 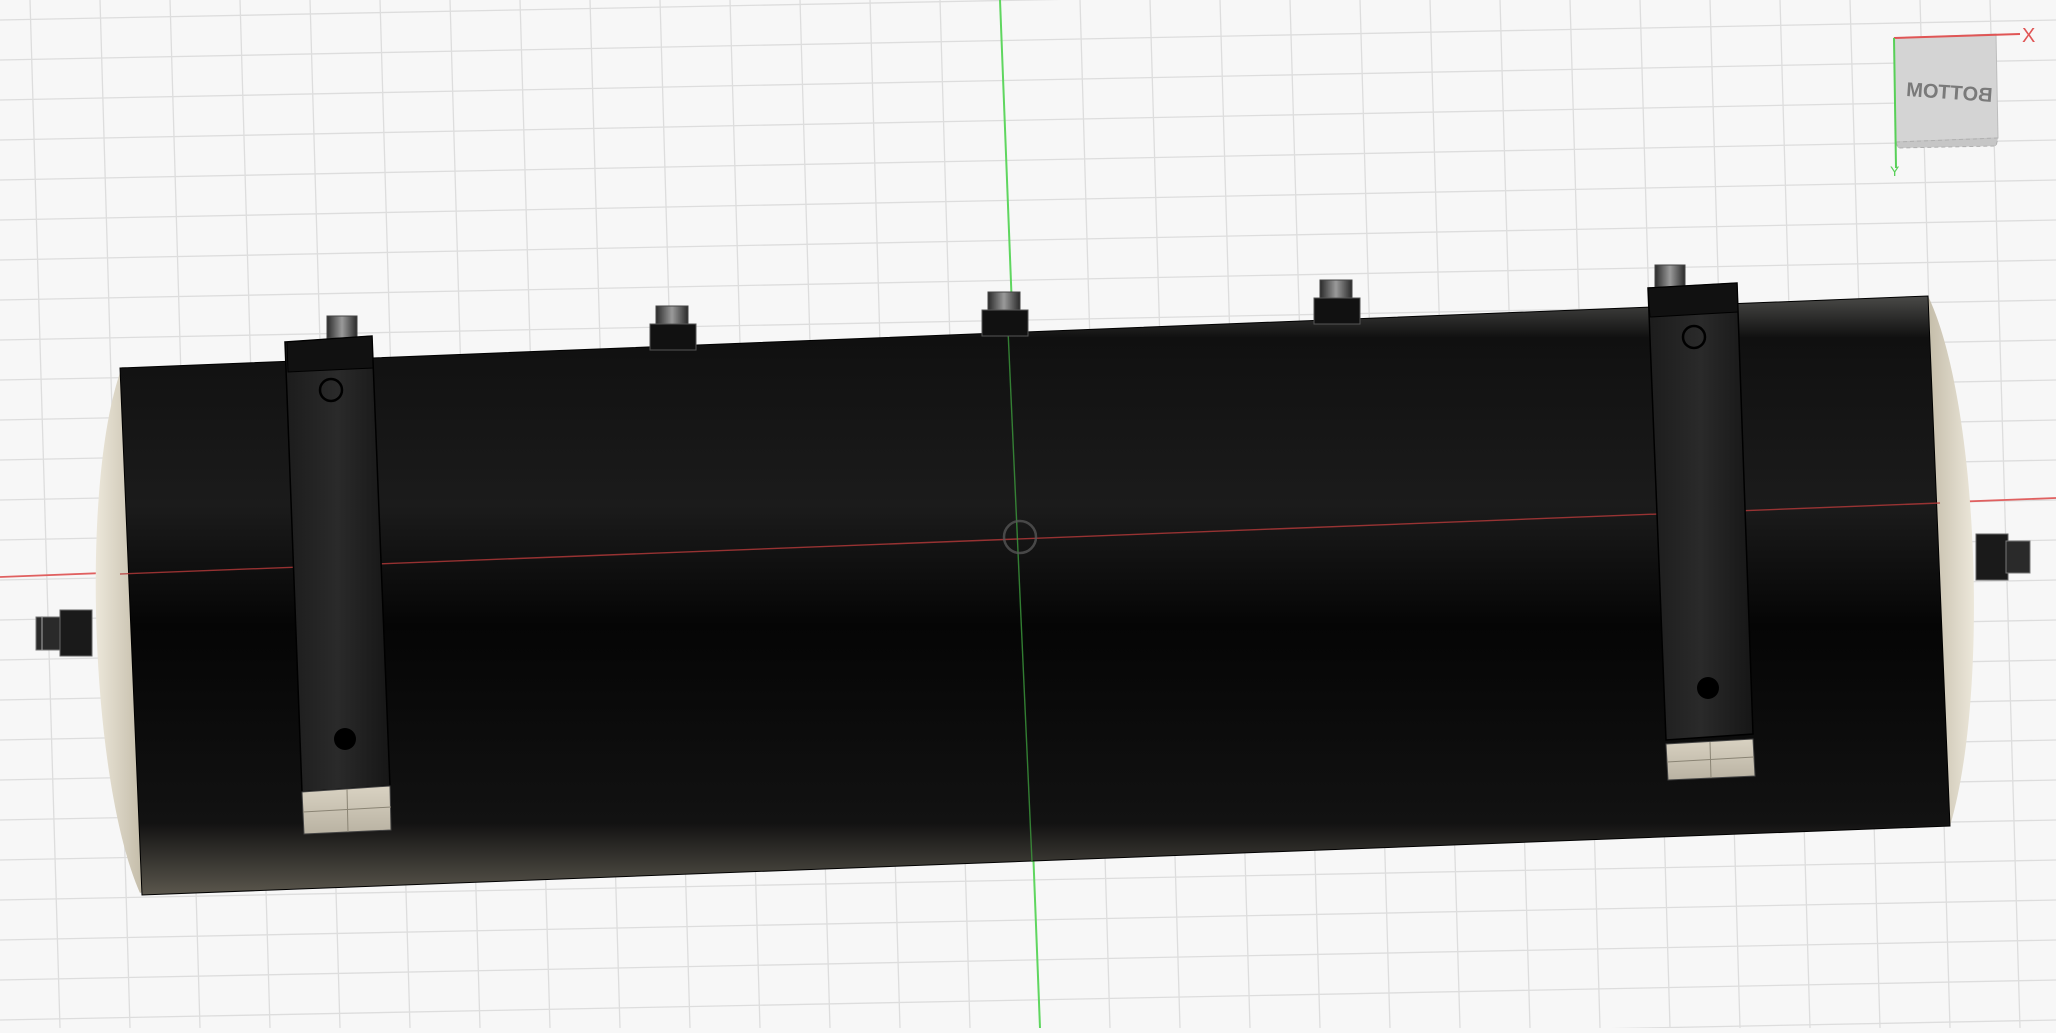 What do you see at coordinates (1701, 522) in the screenshot?
I see `mounting-strap-right` at bounding box center [1701, 522].